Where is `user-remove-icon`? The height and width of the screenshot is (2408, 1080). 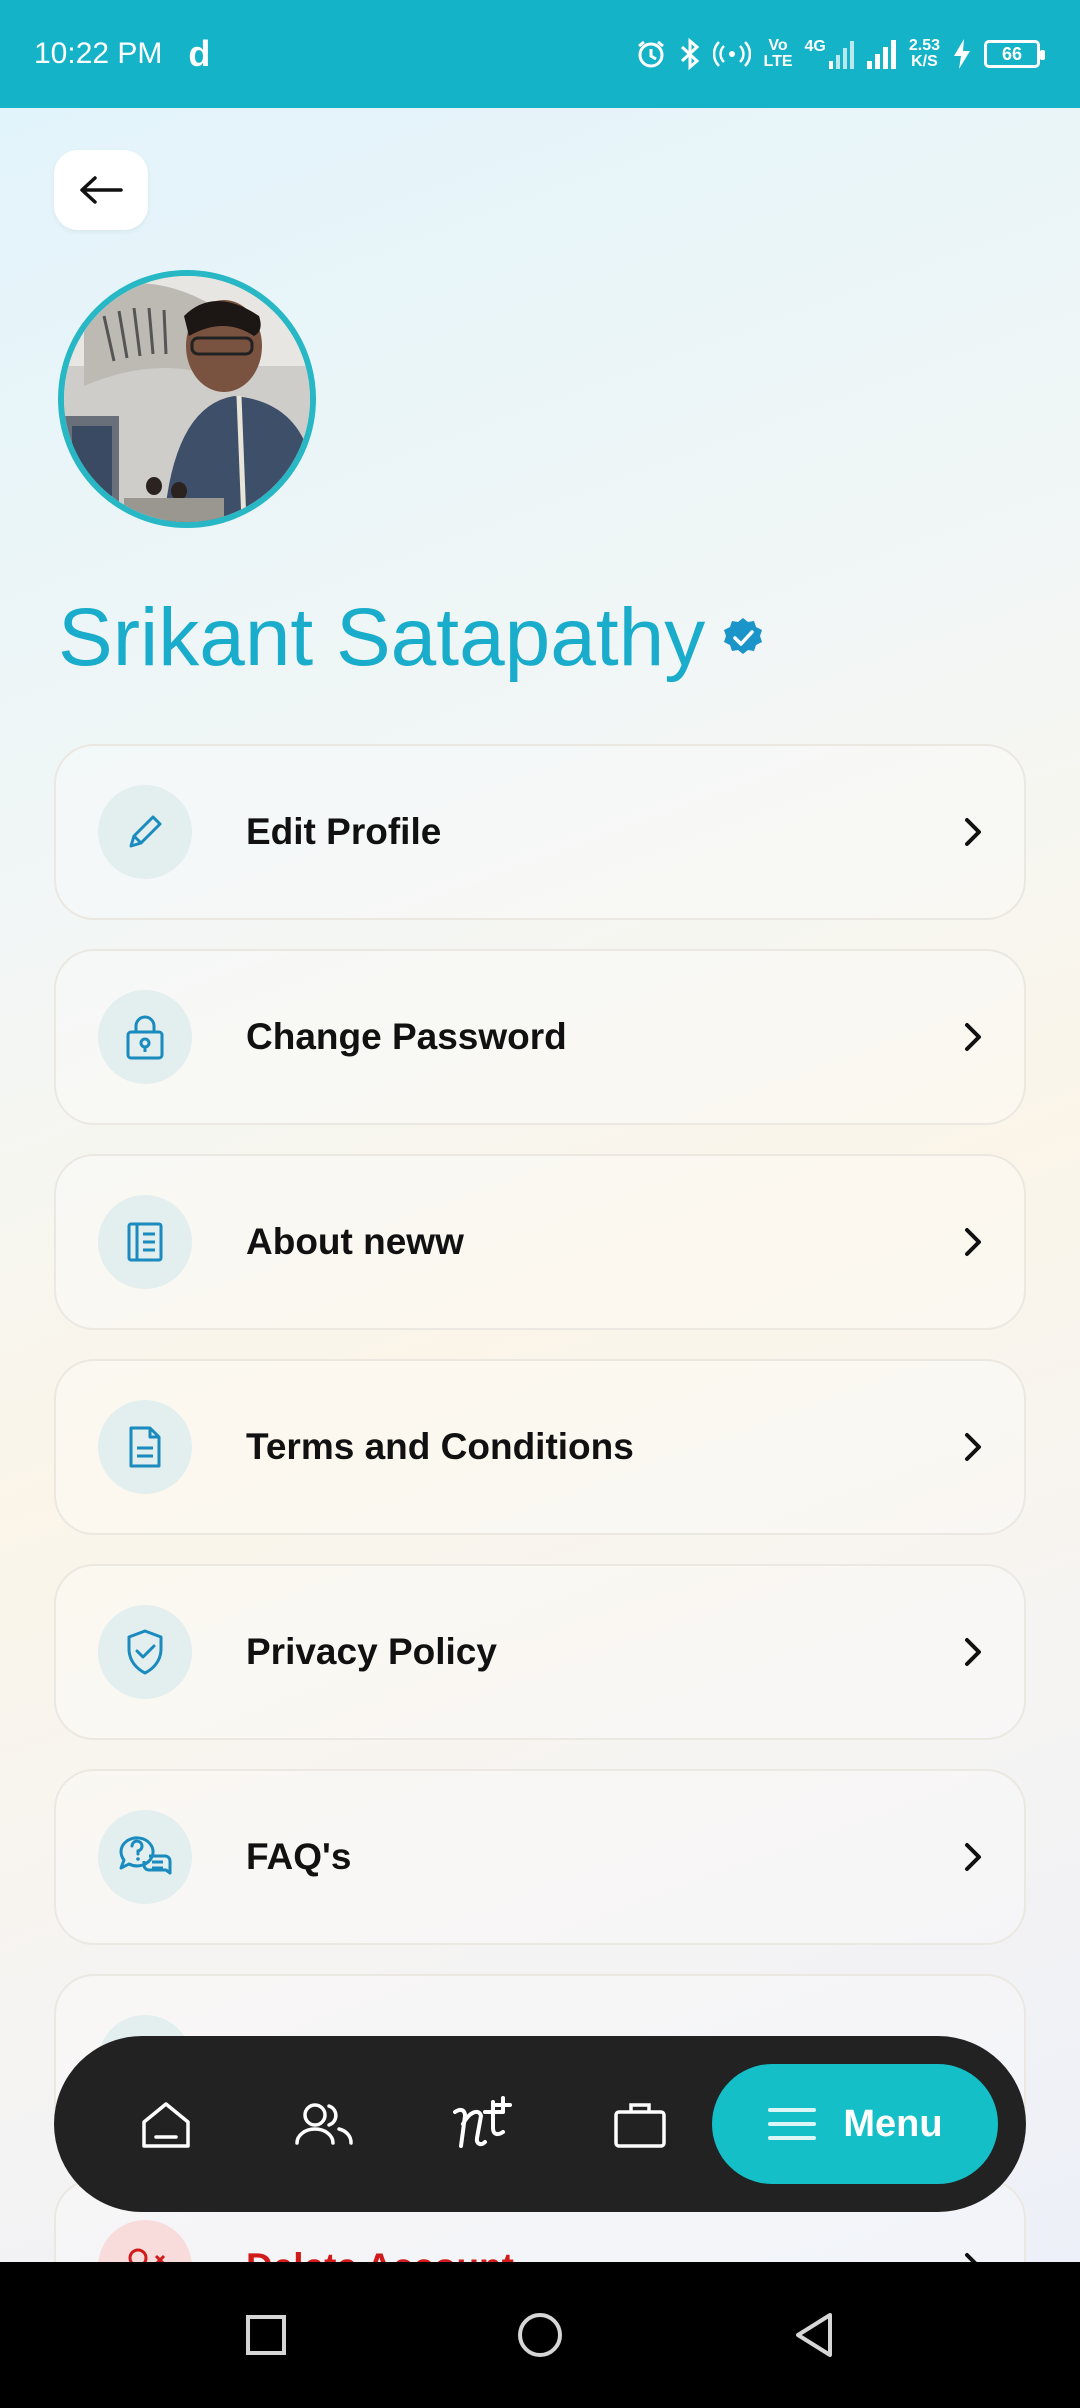
user-remove-icon is located at coordinates (147, 2255).